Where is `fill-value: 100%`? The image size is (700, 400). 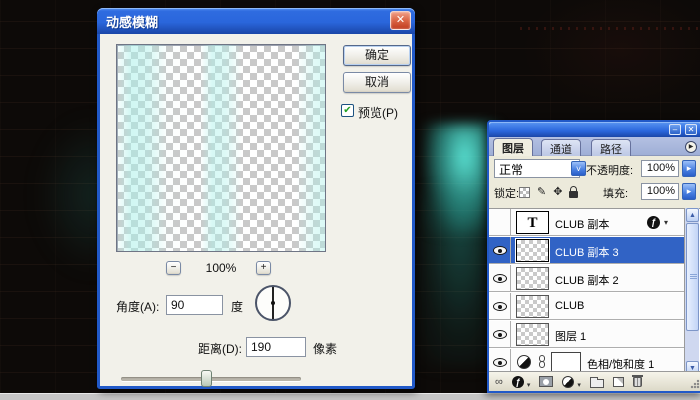 fill-value: 100% is located at coordinates (660, 191).